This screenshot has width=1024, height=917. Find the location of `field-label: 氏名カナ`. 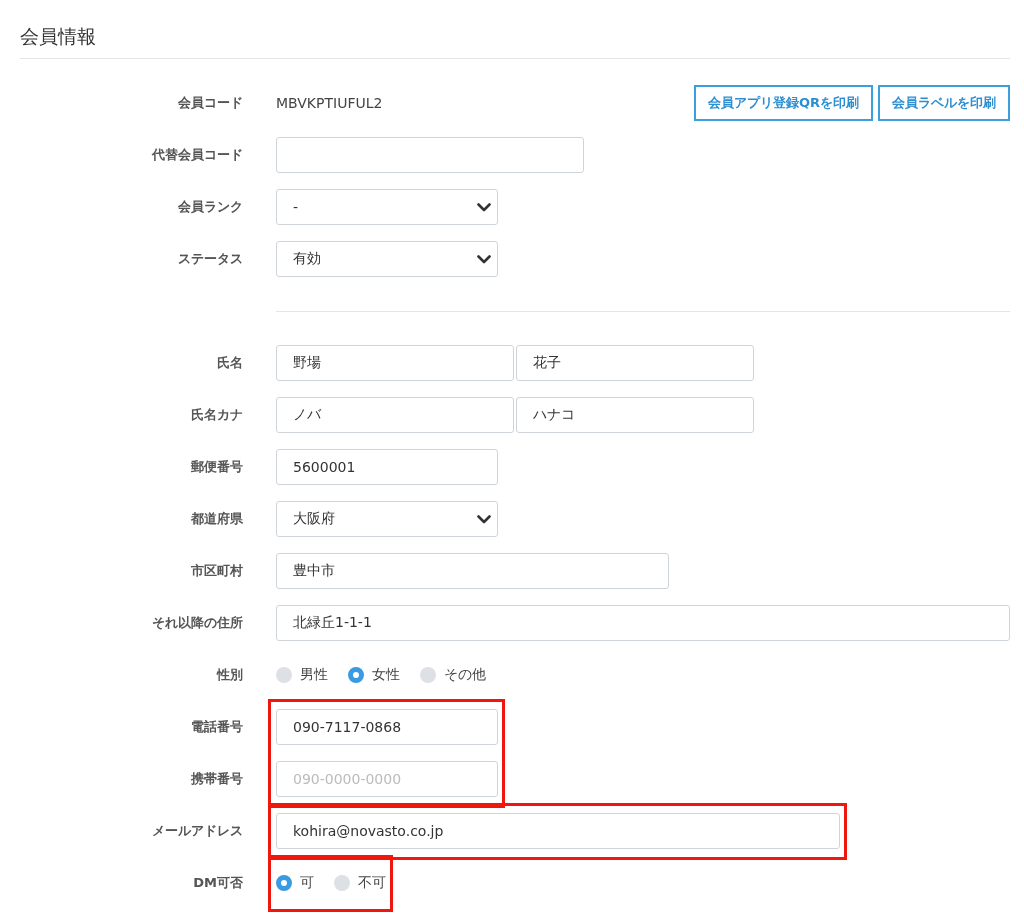

field-label: 氏名カナ is located at coordinates (217, 415).